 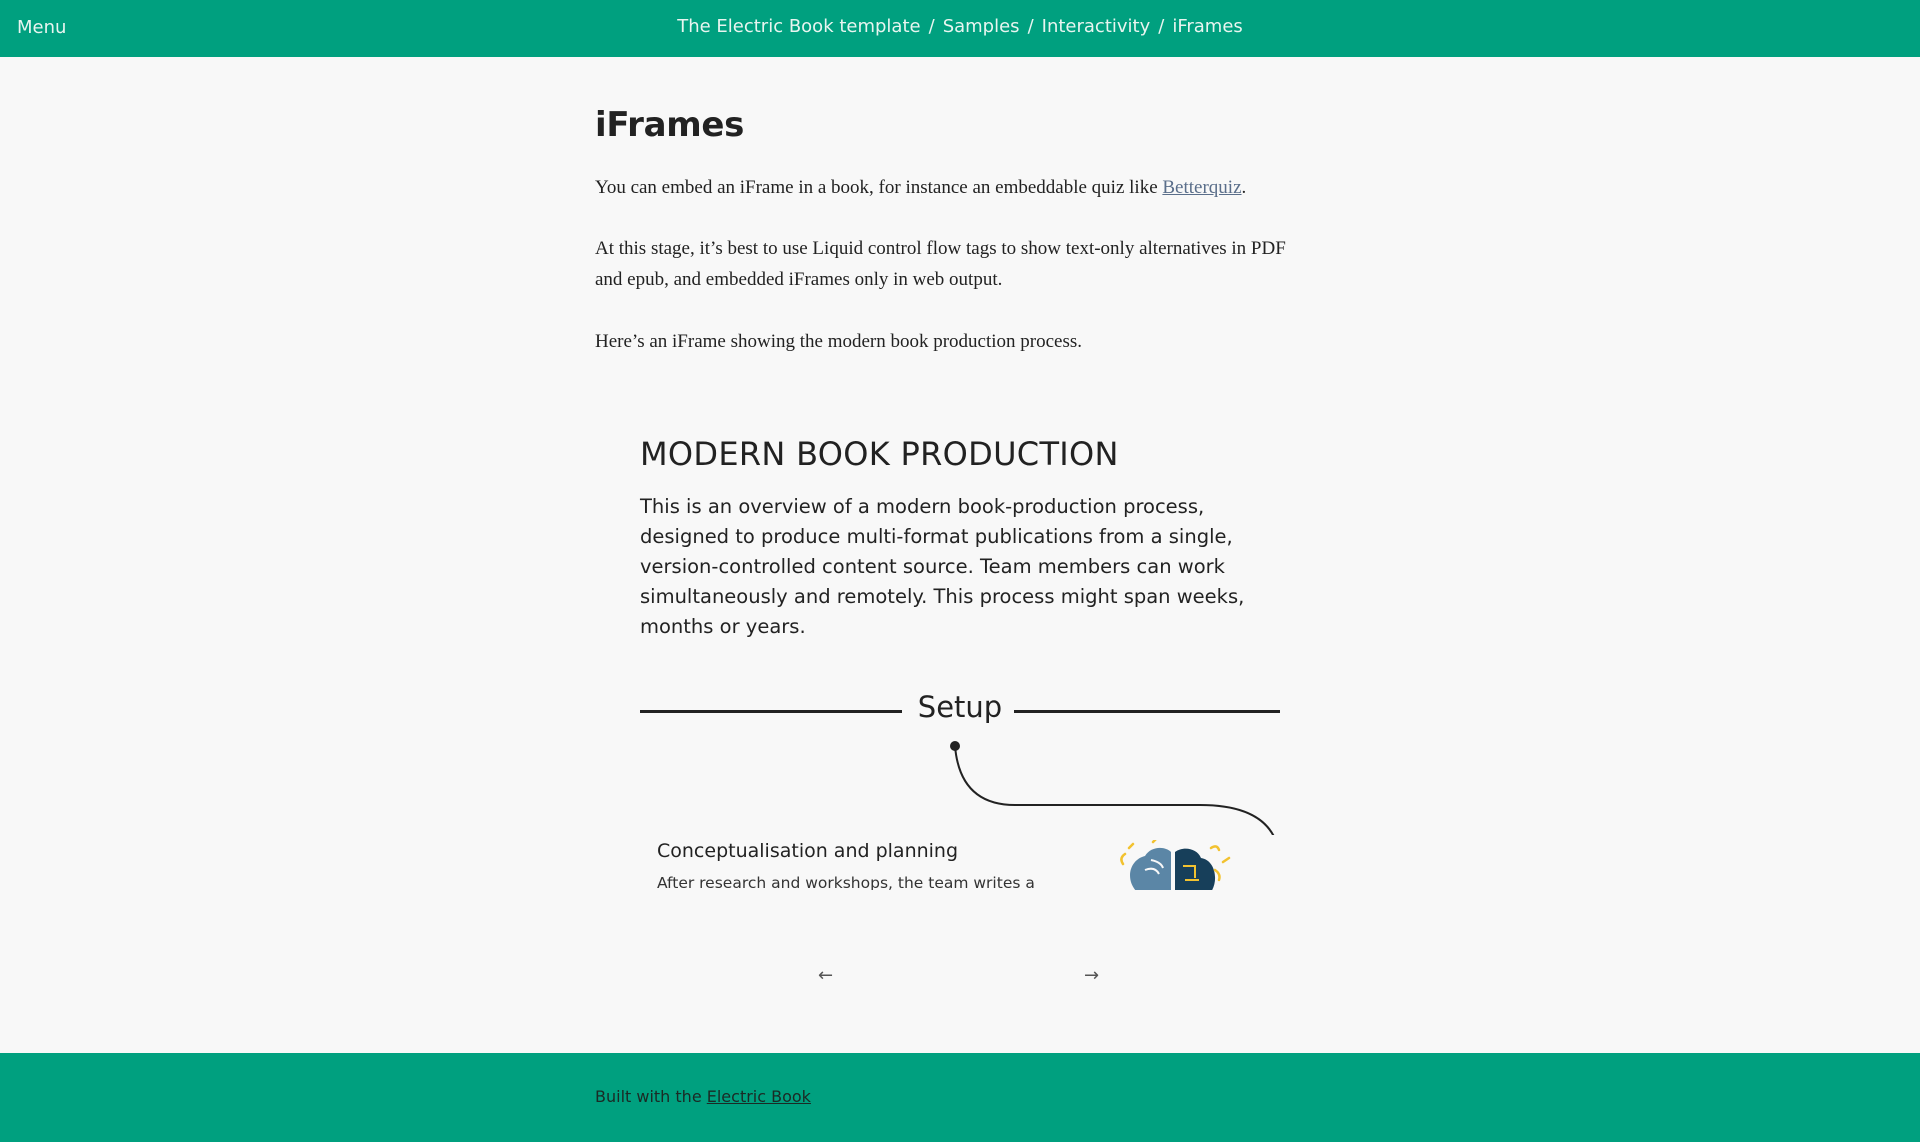 I want to click on betterquiz-link: Betterquiz, so click(x=1201, y=187).